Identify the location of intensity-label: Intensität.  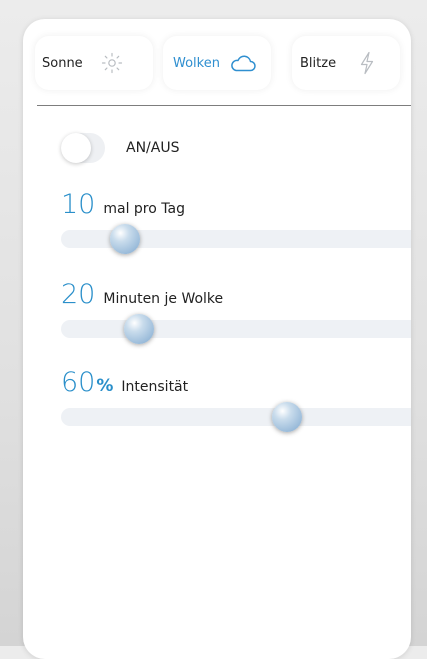
(155, 387).